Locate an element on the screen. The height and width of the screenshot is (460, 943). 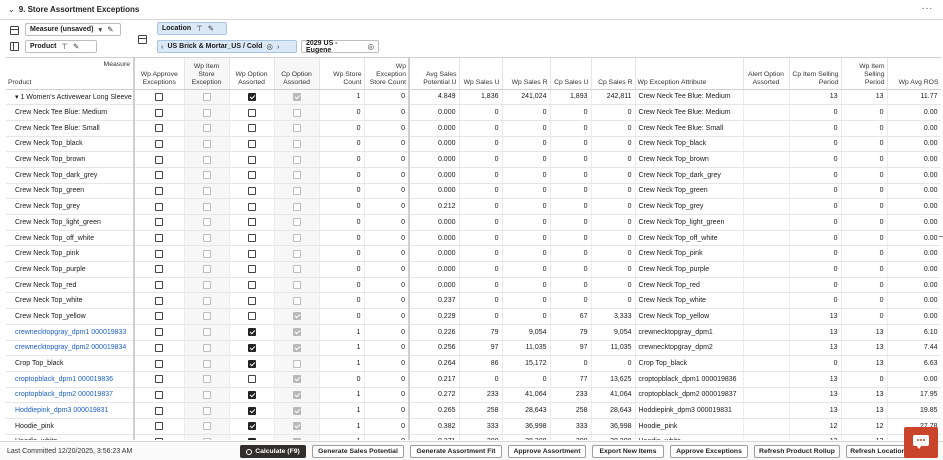
generate-sales-potential-button: Generate Sales Potential is located at coordinates (358, 451).